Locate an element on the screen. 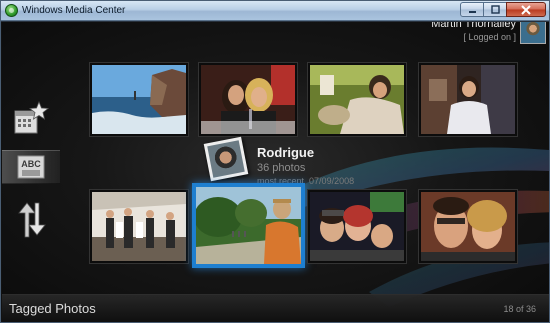 The width and height of the screenshot is (550, 323). photo-room is located at coordinates (468, 99).